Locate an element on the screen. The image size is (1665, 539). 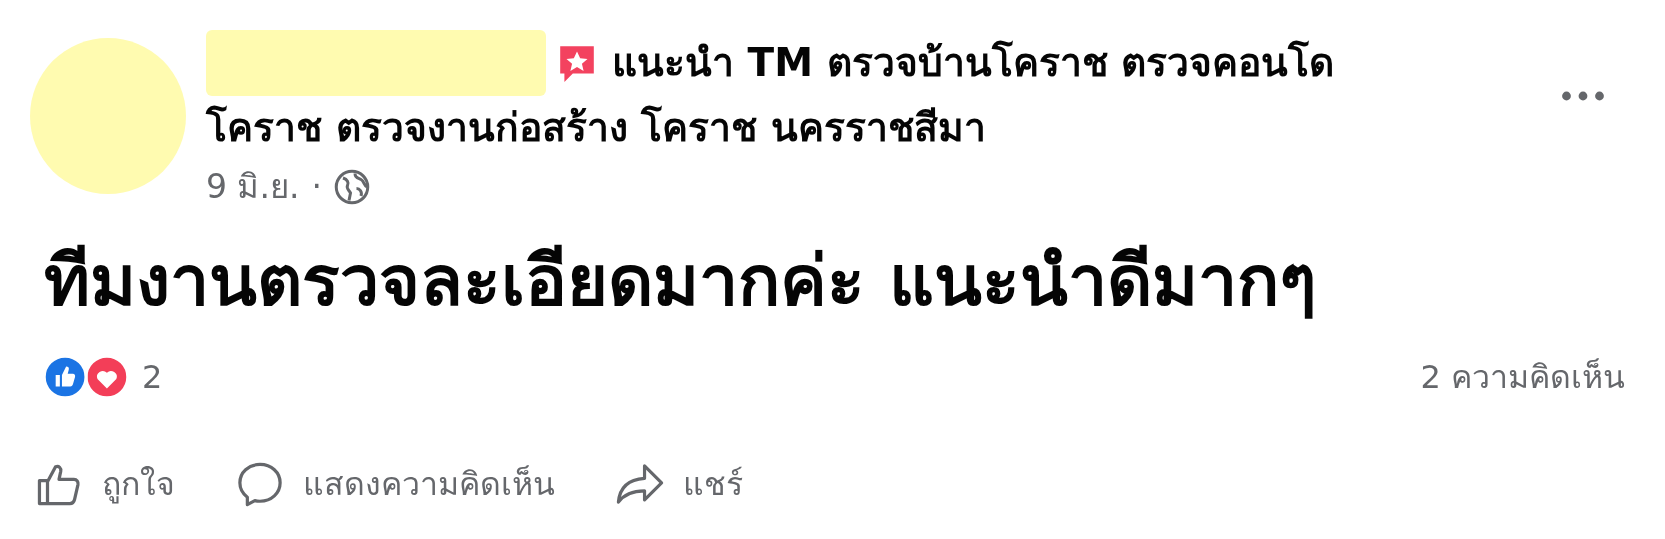
speech-bubble-icon is located at coordinates (260, 483).